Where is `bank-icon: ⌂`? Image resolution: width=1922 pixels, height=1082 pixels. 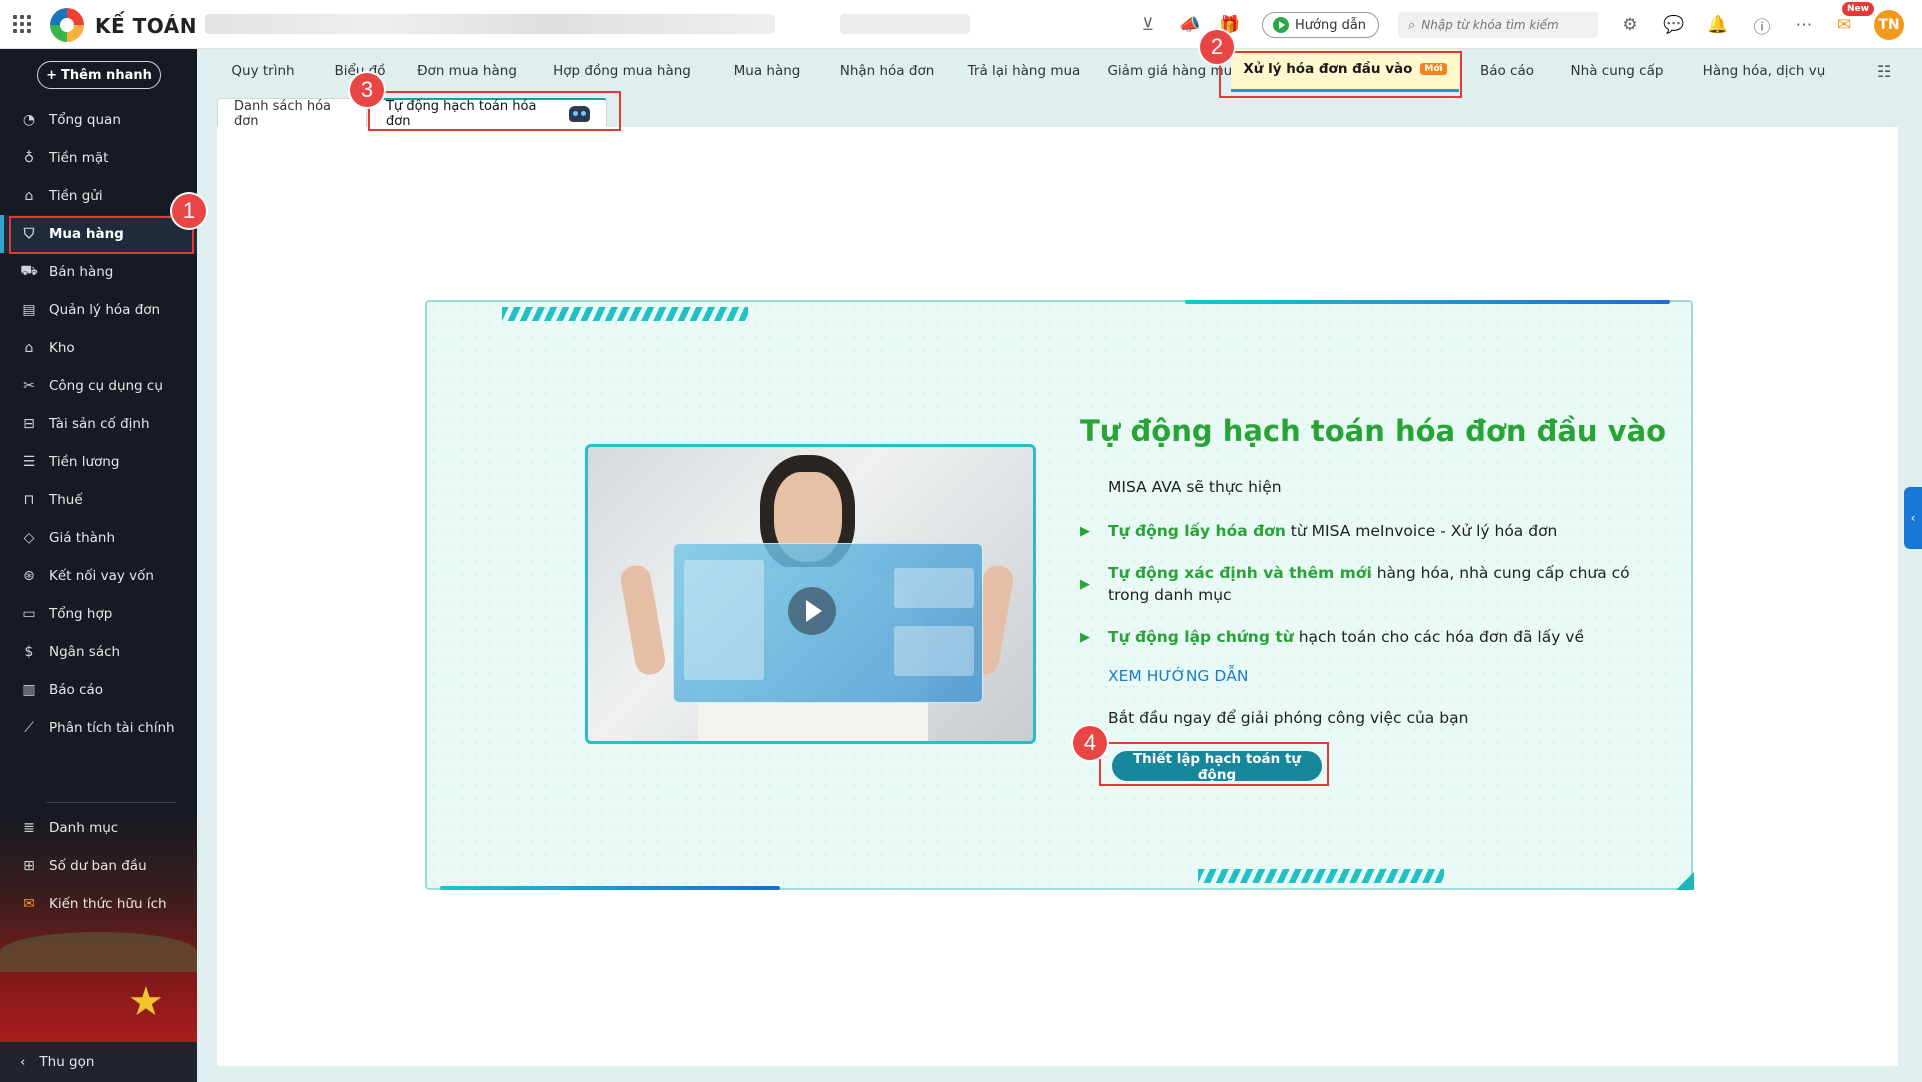 bank-icon: ⌂ is located at coordinates (29, 196).